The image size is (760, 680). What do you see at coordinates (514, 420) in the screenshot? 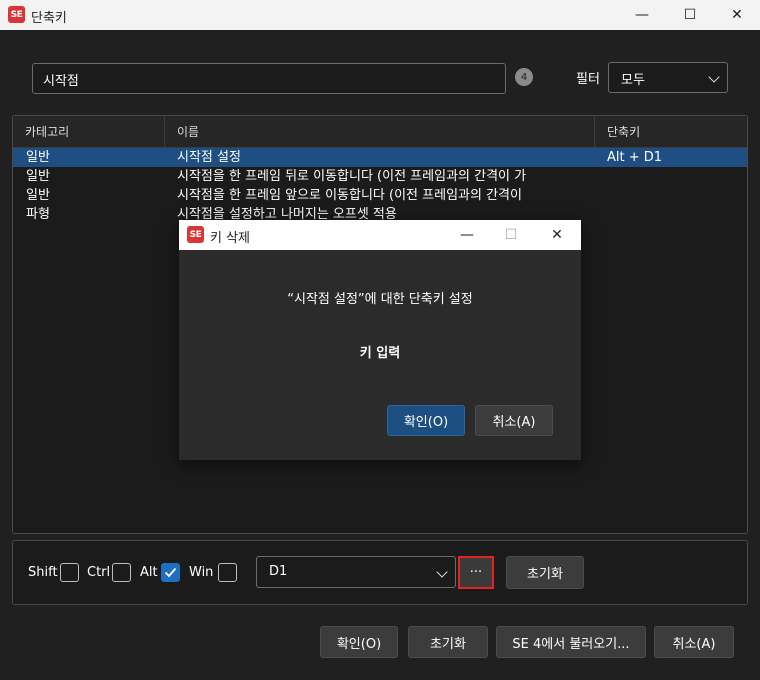
I see `dialog-cancel-button: 취소(A)` at bounding box center [514, 420].